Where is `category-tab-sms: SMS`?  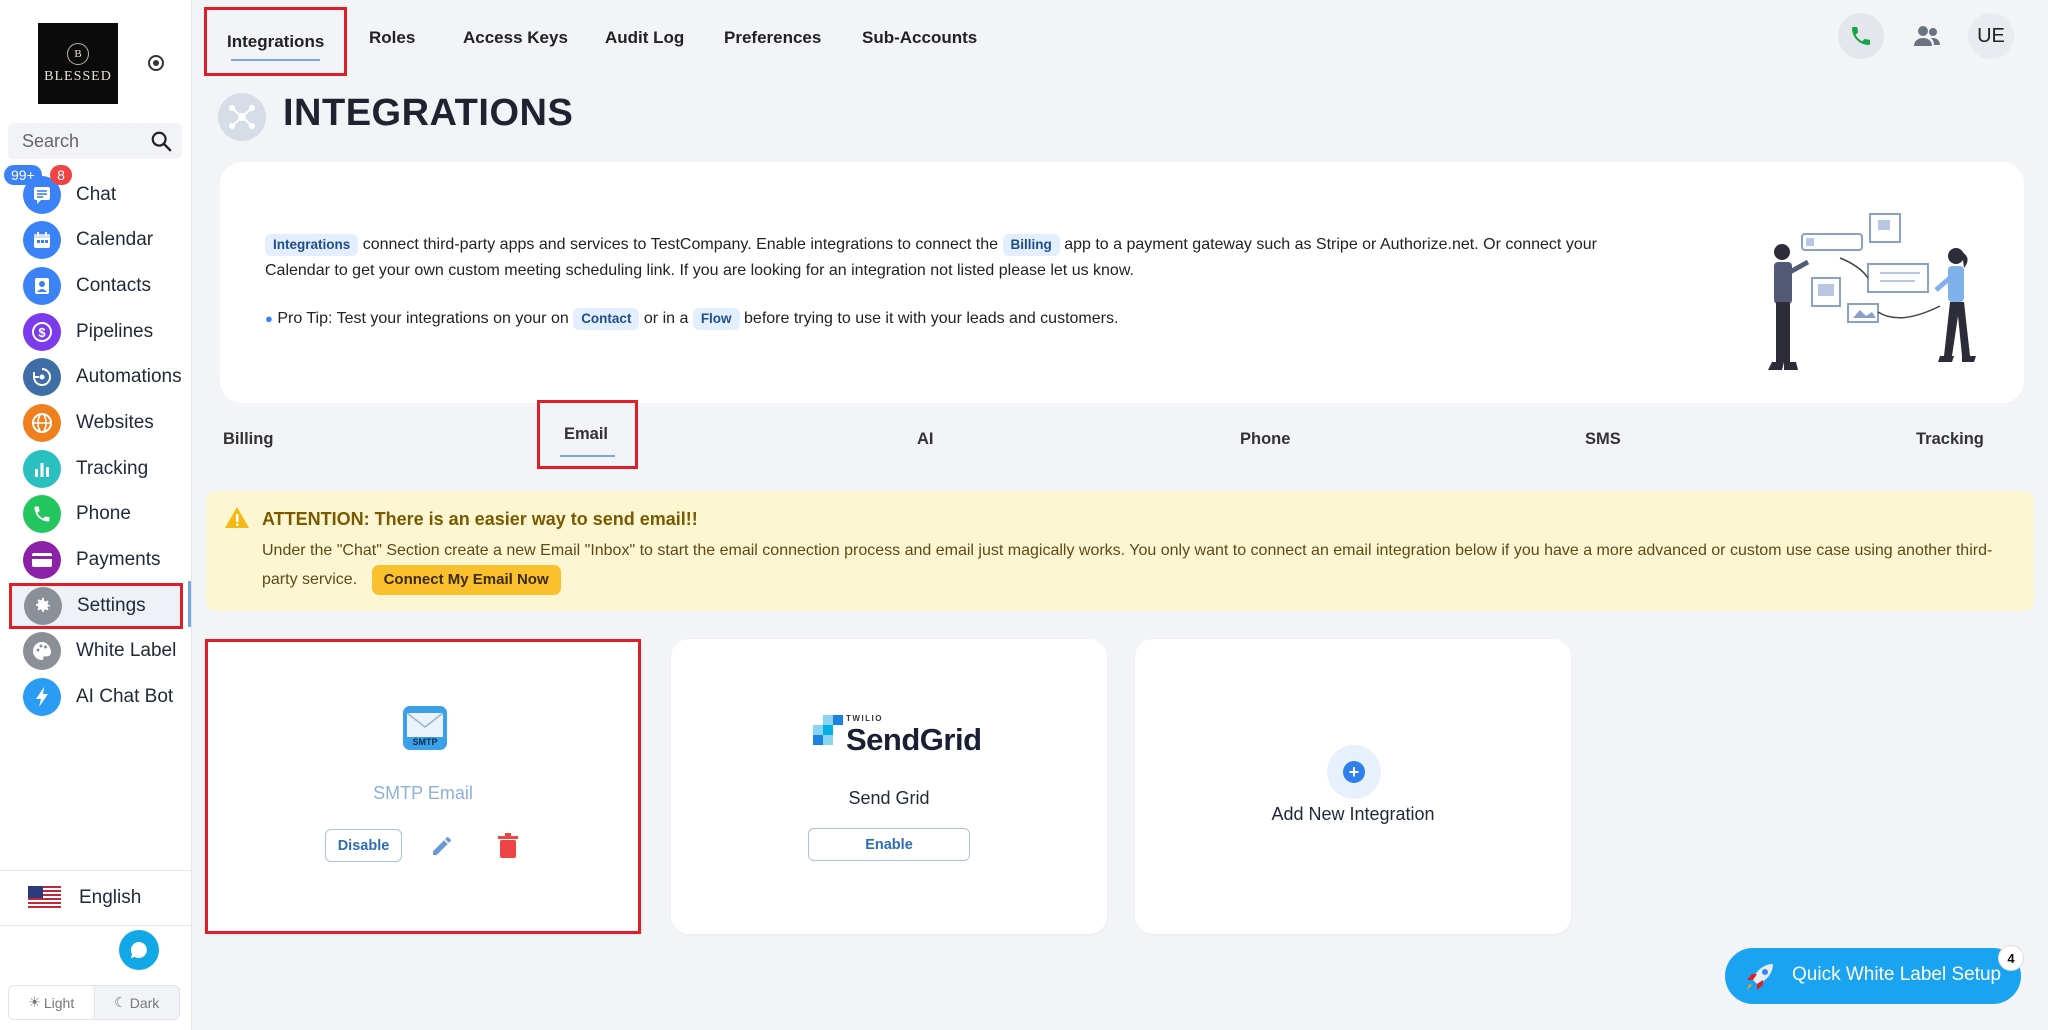 category-tab-sms: SMS is located at coordinates (1603, 439).